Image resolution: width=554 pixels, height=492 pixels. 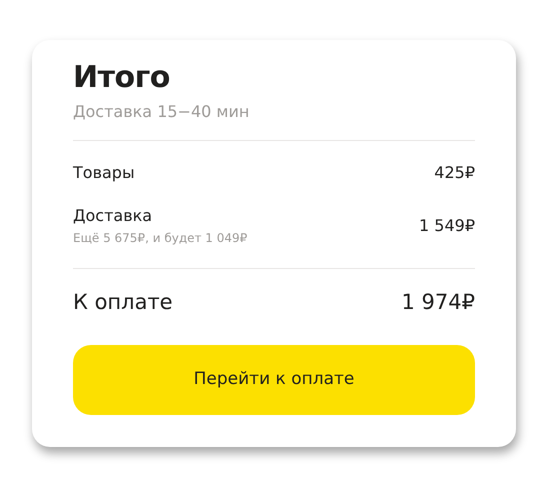 I want to click on summary-title: Итого, so click(x=122, y=78).